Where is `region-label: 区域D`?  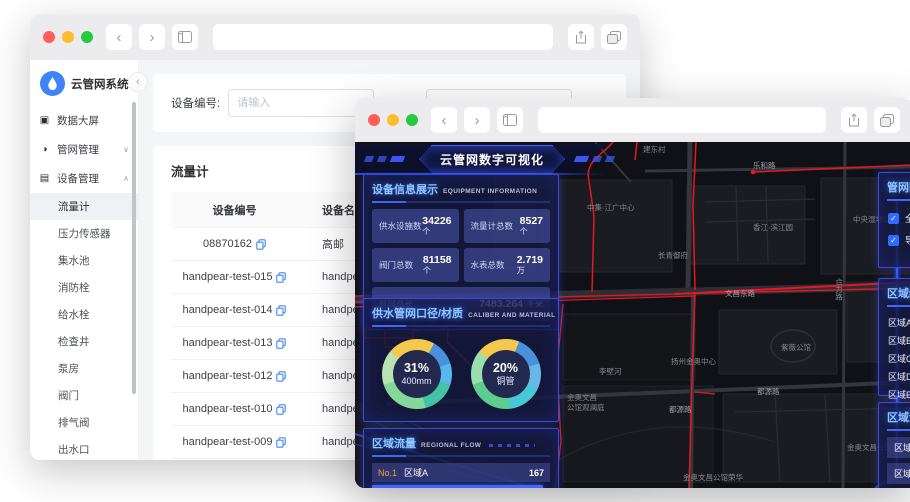
region-label: 区域D is located at coordinates (899, 376).